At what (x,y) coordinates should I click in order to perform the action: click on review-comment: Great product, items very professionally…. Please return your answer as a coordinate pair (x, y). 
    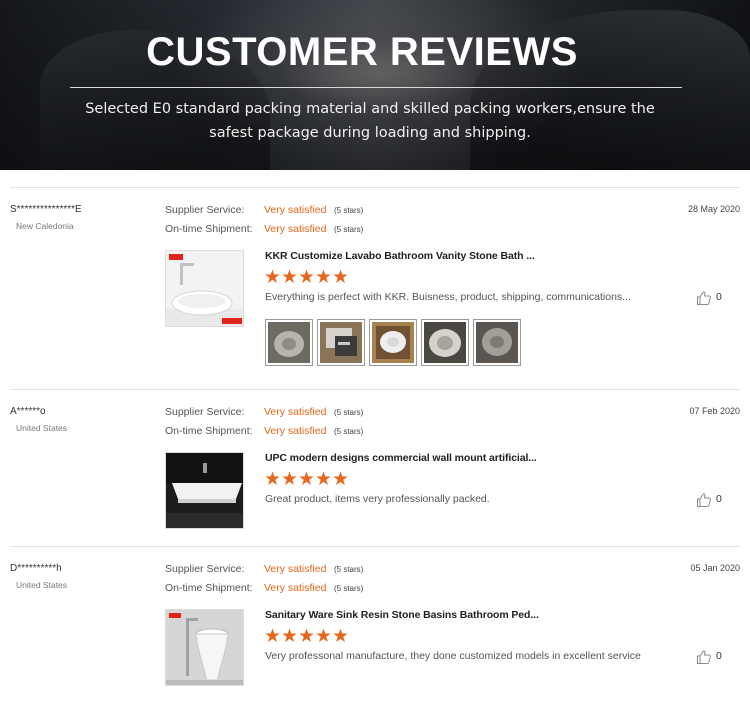
    Looking at the image, I should click on (377, 499).